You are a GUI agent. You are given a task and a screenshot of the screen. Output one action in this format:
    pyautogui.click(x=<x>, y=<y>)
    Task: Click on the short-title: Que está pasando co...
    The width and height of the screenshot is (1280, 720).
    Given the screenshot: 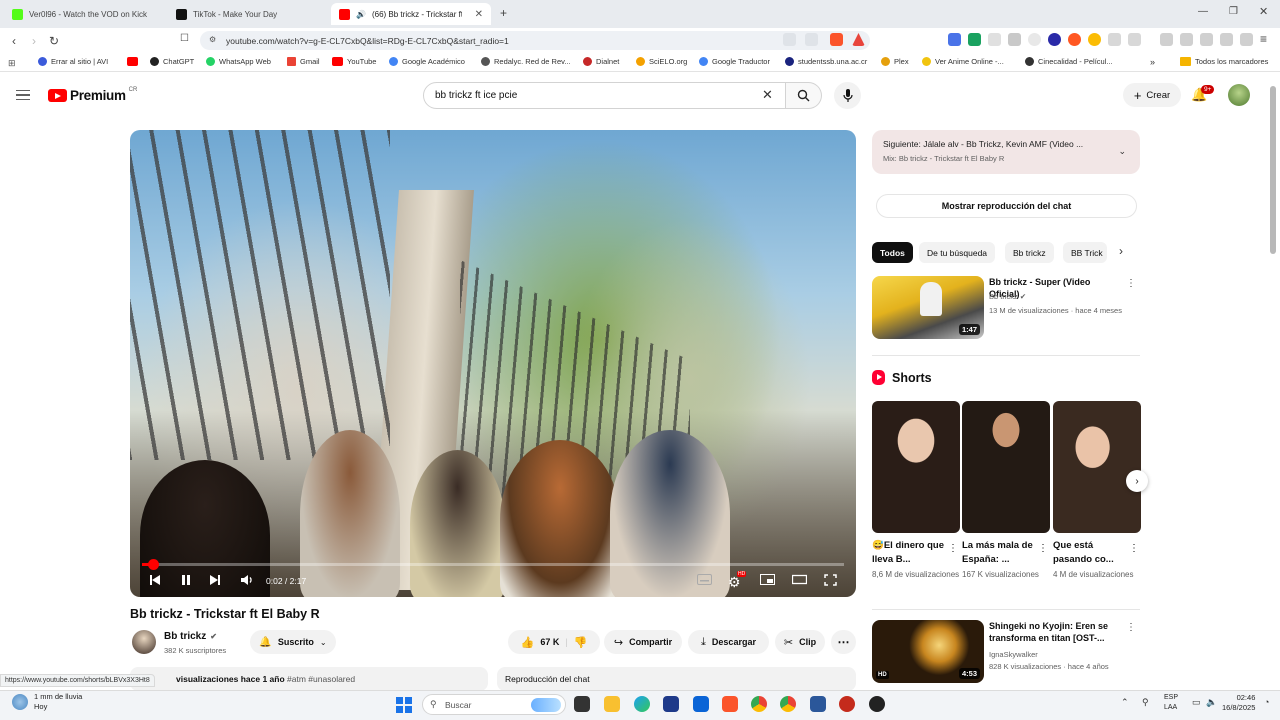 What is the action you would take?
    pyautogui.click(x=1090, y=553)
    